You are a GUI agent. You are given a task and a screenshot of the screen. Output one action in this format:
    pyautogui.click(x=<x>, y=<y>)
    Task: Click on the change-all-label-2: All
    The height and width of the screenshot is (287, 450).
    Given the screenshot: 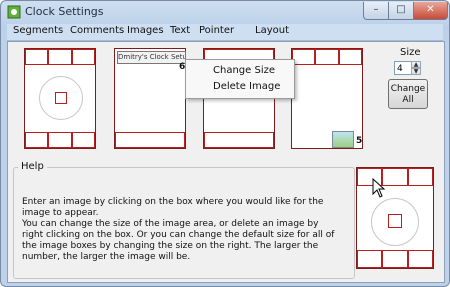 What is the action you would take?
    pyautogui.click(x=408, y=100)
    